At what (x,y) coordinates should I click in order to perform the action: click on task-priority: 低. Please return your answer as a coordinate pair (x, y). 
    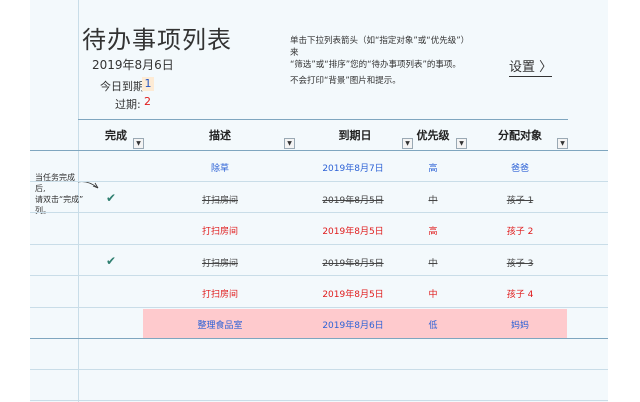
    Looking at the image, I should click on (433, 324).